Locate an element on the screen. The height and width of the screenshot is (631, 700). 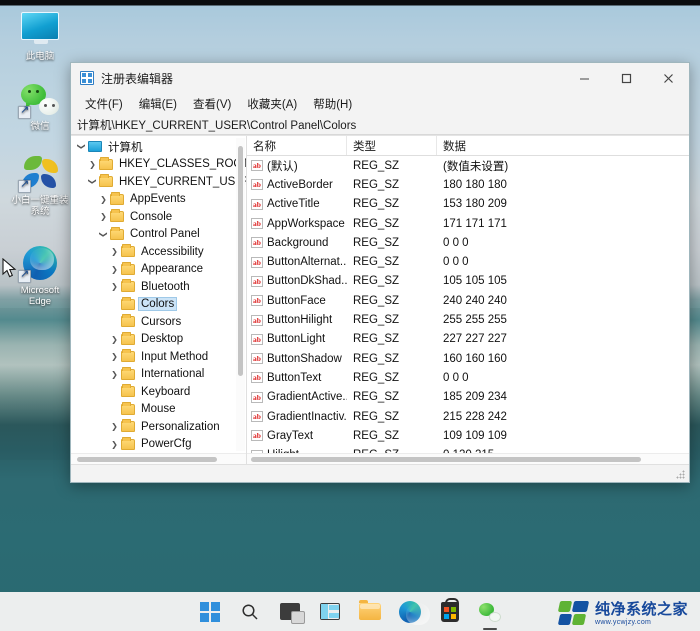
tree-node: ❯ Appearance is located at coordinates (158, 270).